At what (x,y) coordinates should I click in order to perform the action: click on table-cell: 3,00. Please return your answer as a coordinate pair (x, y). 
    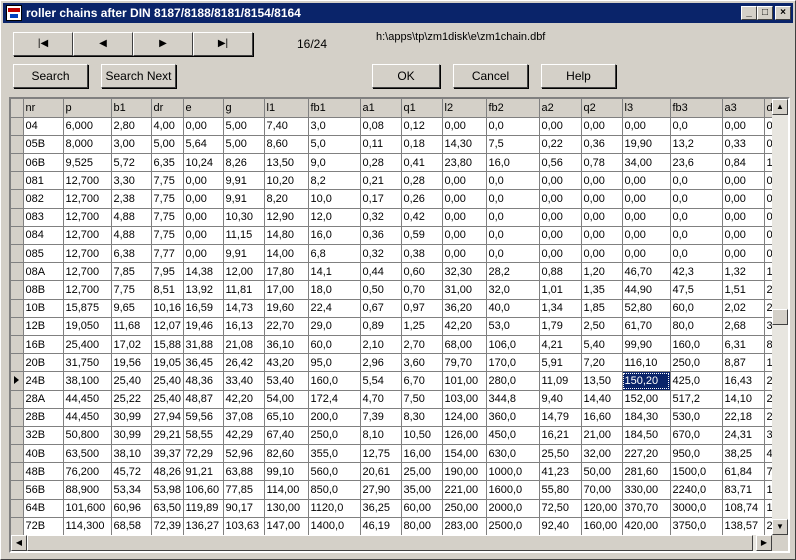
    Looking at the image, I should click on (131, 145).